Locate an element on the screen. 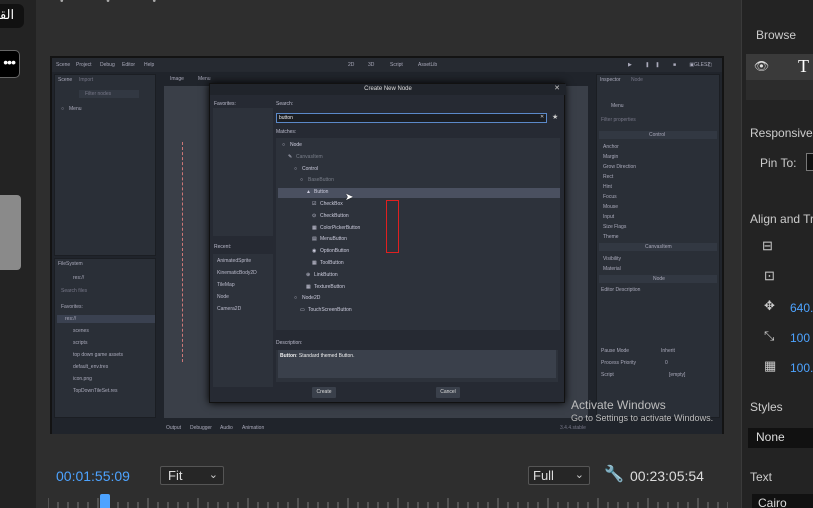  inspector-prop: Mouse is located at coordinates (610, 207).